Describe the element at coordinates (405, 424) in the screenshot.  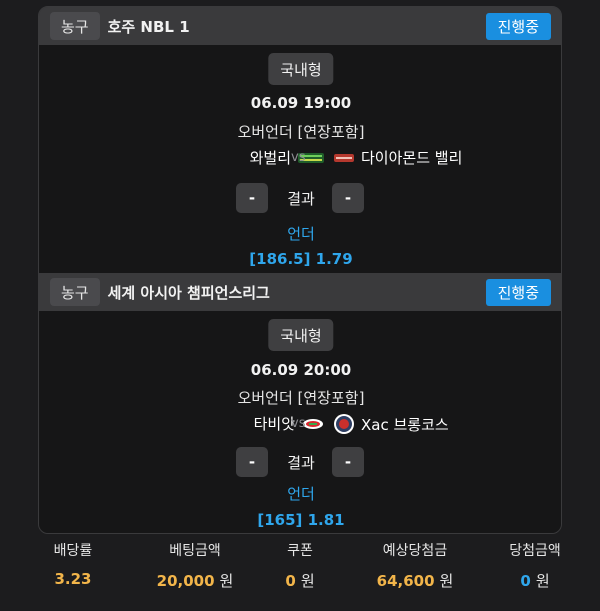
I see `away-team-name: Xac 브롱코스` at that location.